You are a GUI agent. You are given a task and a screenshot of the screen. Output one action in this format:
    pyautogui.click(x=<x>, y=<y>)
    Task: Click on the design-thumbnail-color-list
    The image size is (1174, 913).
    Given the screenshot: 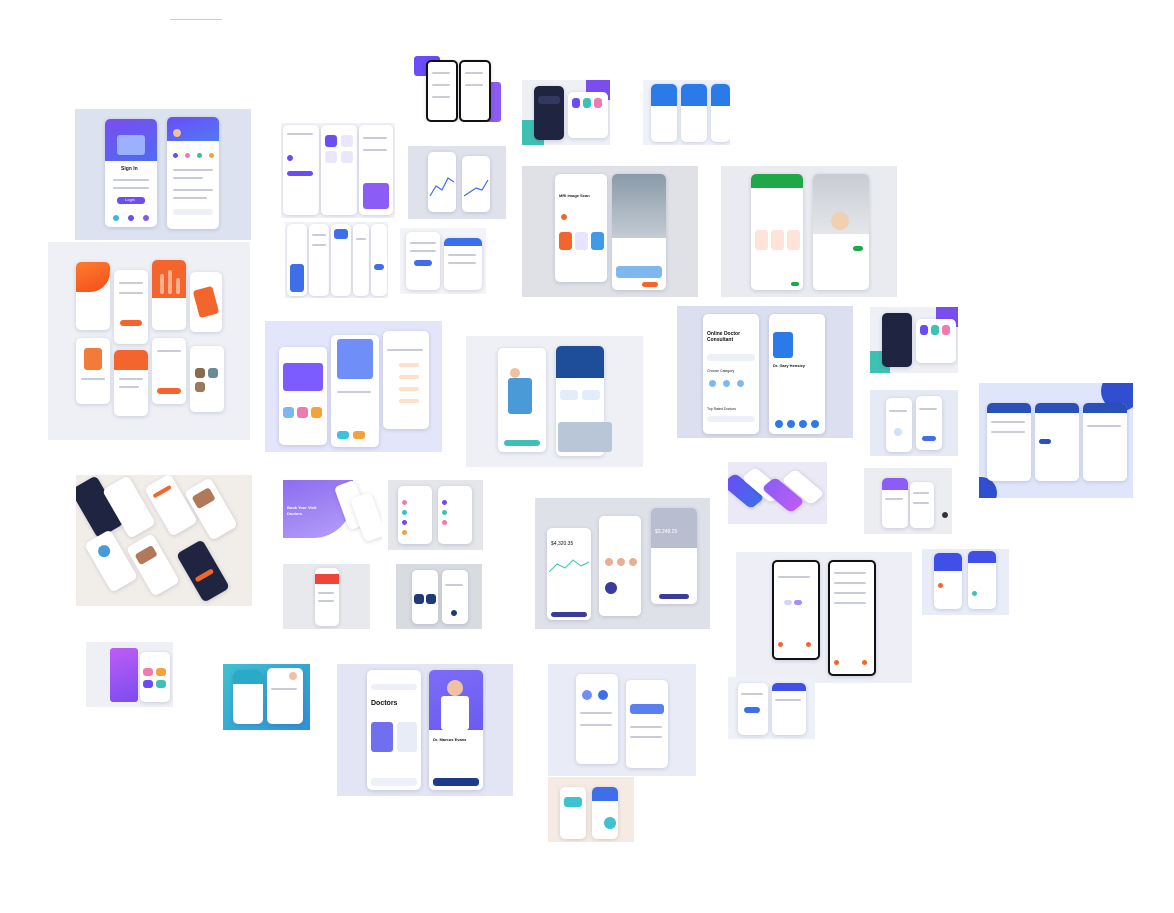 What is the action you would take?
    pyautogui.click(x=435, y=515)
    